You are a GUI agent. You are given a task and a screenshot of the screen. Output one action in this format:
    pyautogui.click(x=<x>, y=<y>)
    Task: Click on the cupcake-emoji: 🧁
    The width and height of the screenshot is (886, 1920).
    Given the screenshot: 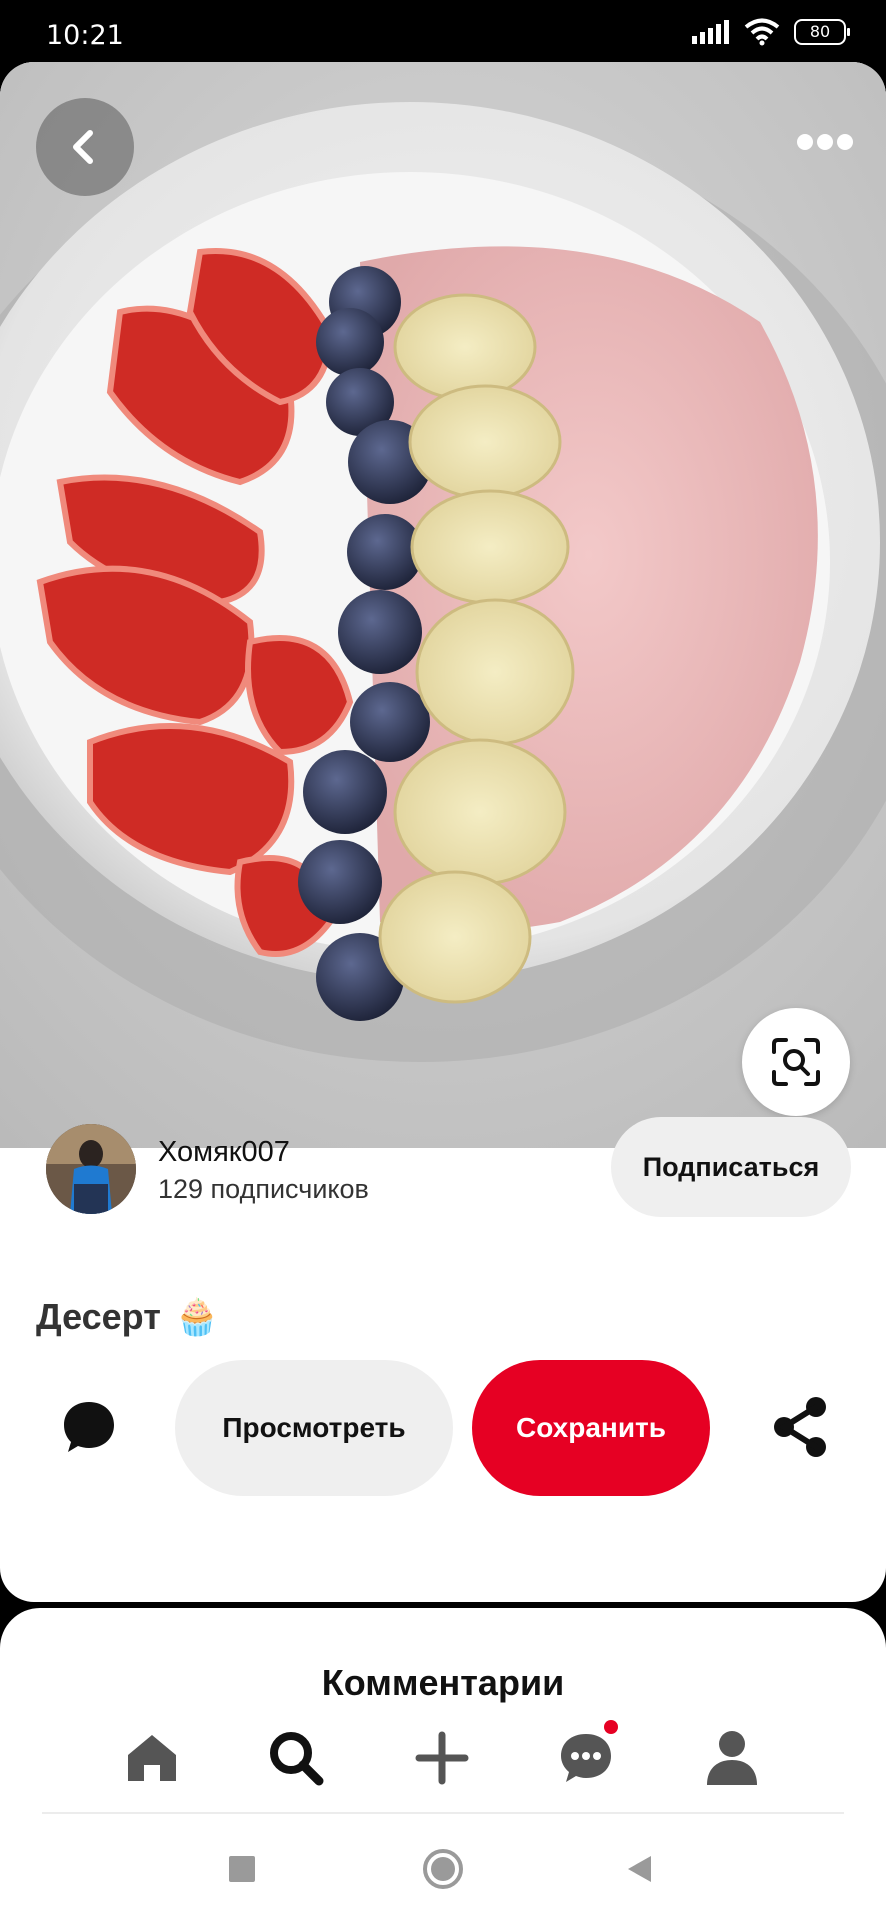 What is the action you would take?
    pyautogui.click(x=197, y=1316)
    